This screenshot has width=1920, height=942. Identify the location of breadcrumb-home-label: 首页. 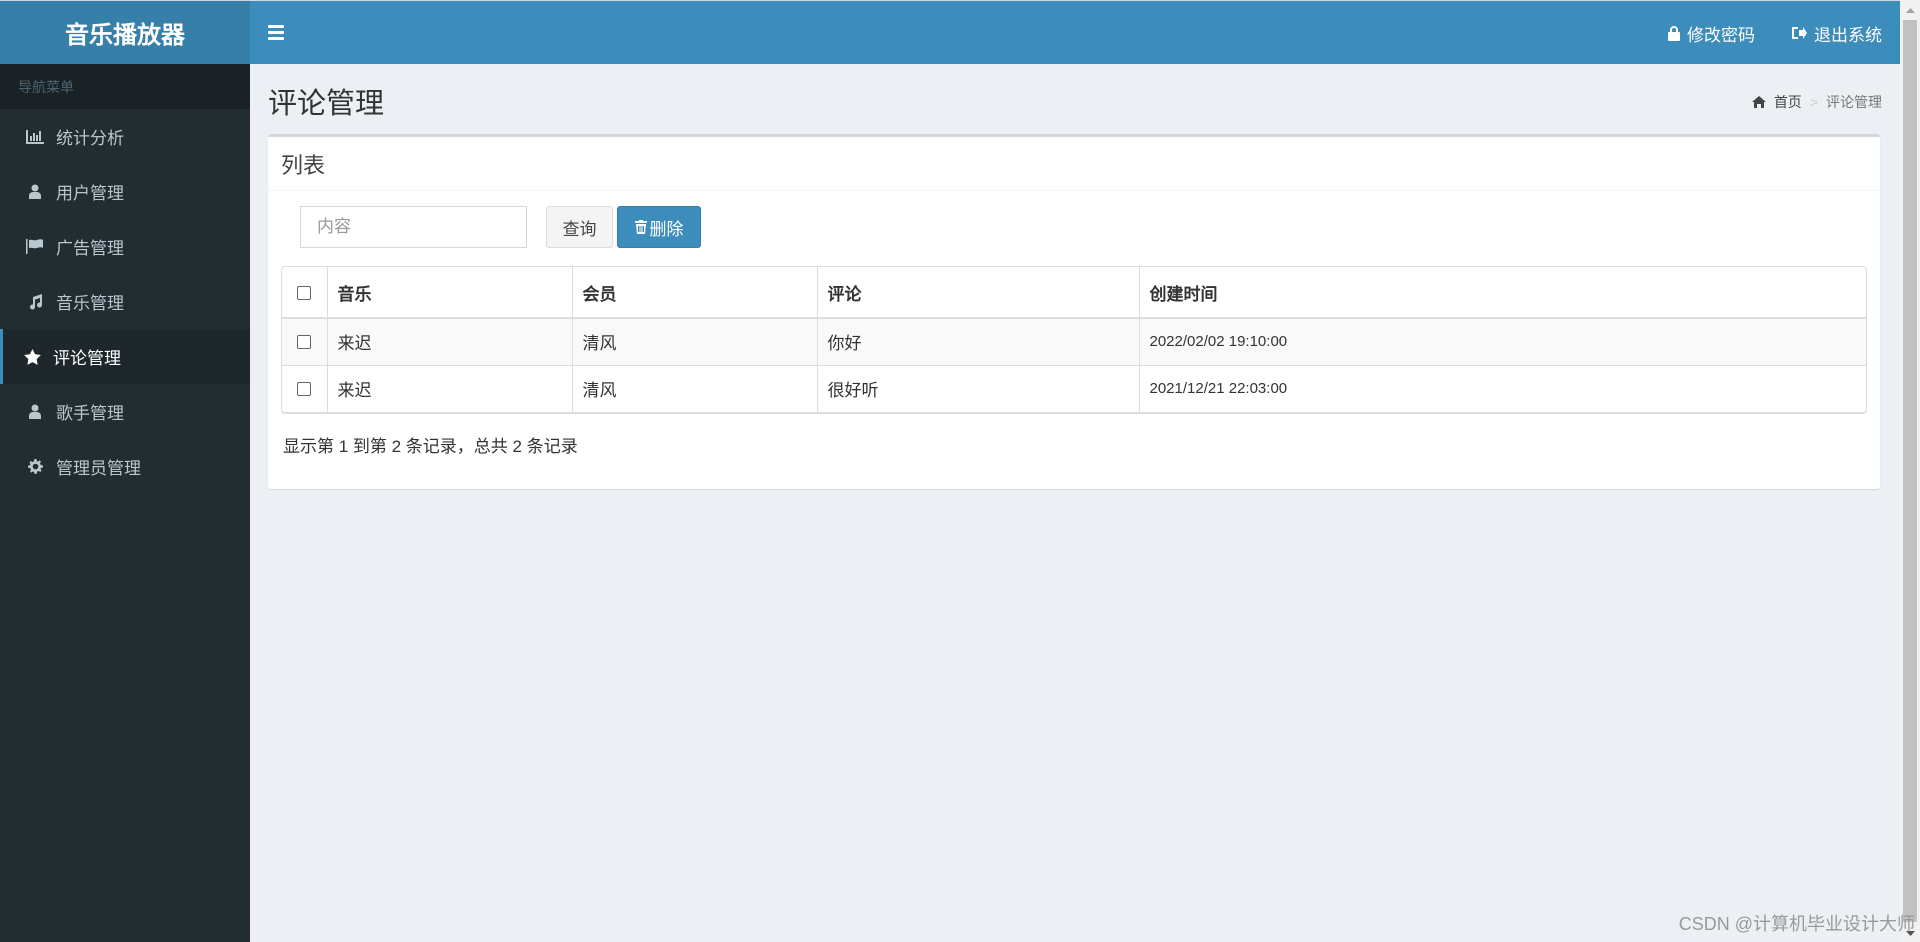
(1787, 102).